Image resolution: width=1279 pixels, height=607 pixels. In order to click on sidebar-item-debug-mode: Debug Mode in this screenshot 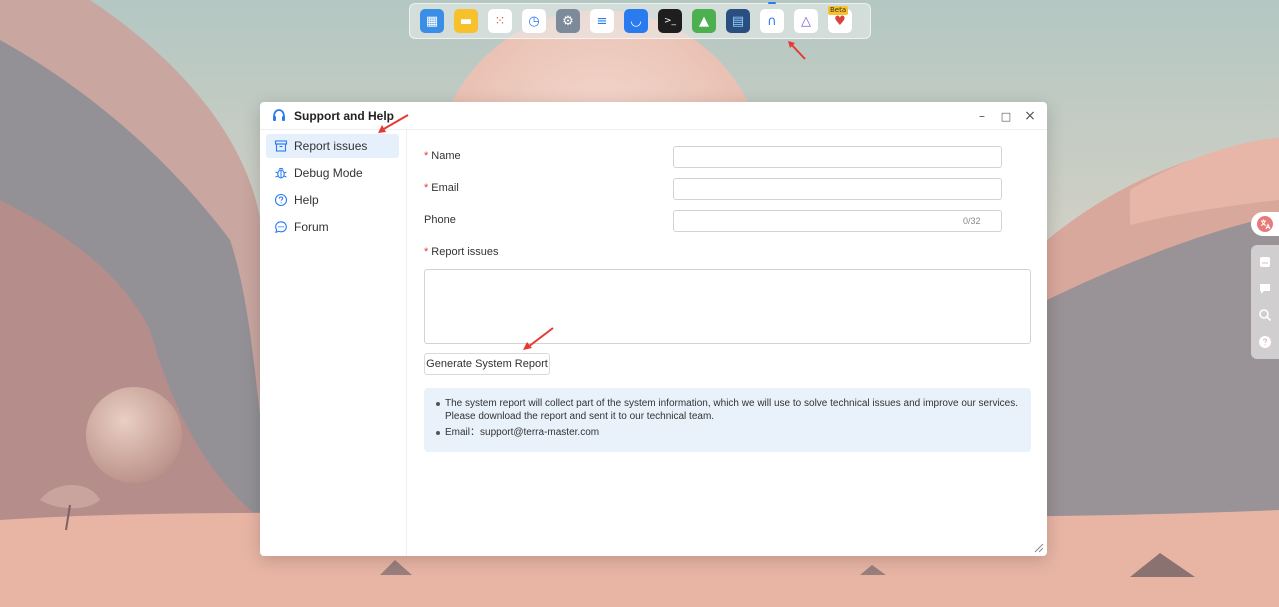, I will do `click(332, 173)`.